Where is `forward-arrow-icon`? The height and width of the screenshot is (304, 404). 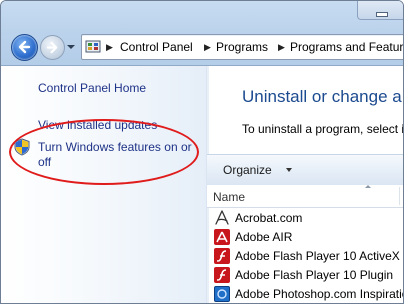
forward-arrow-icon is located at coordinates (52, 47).